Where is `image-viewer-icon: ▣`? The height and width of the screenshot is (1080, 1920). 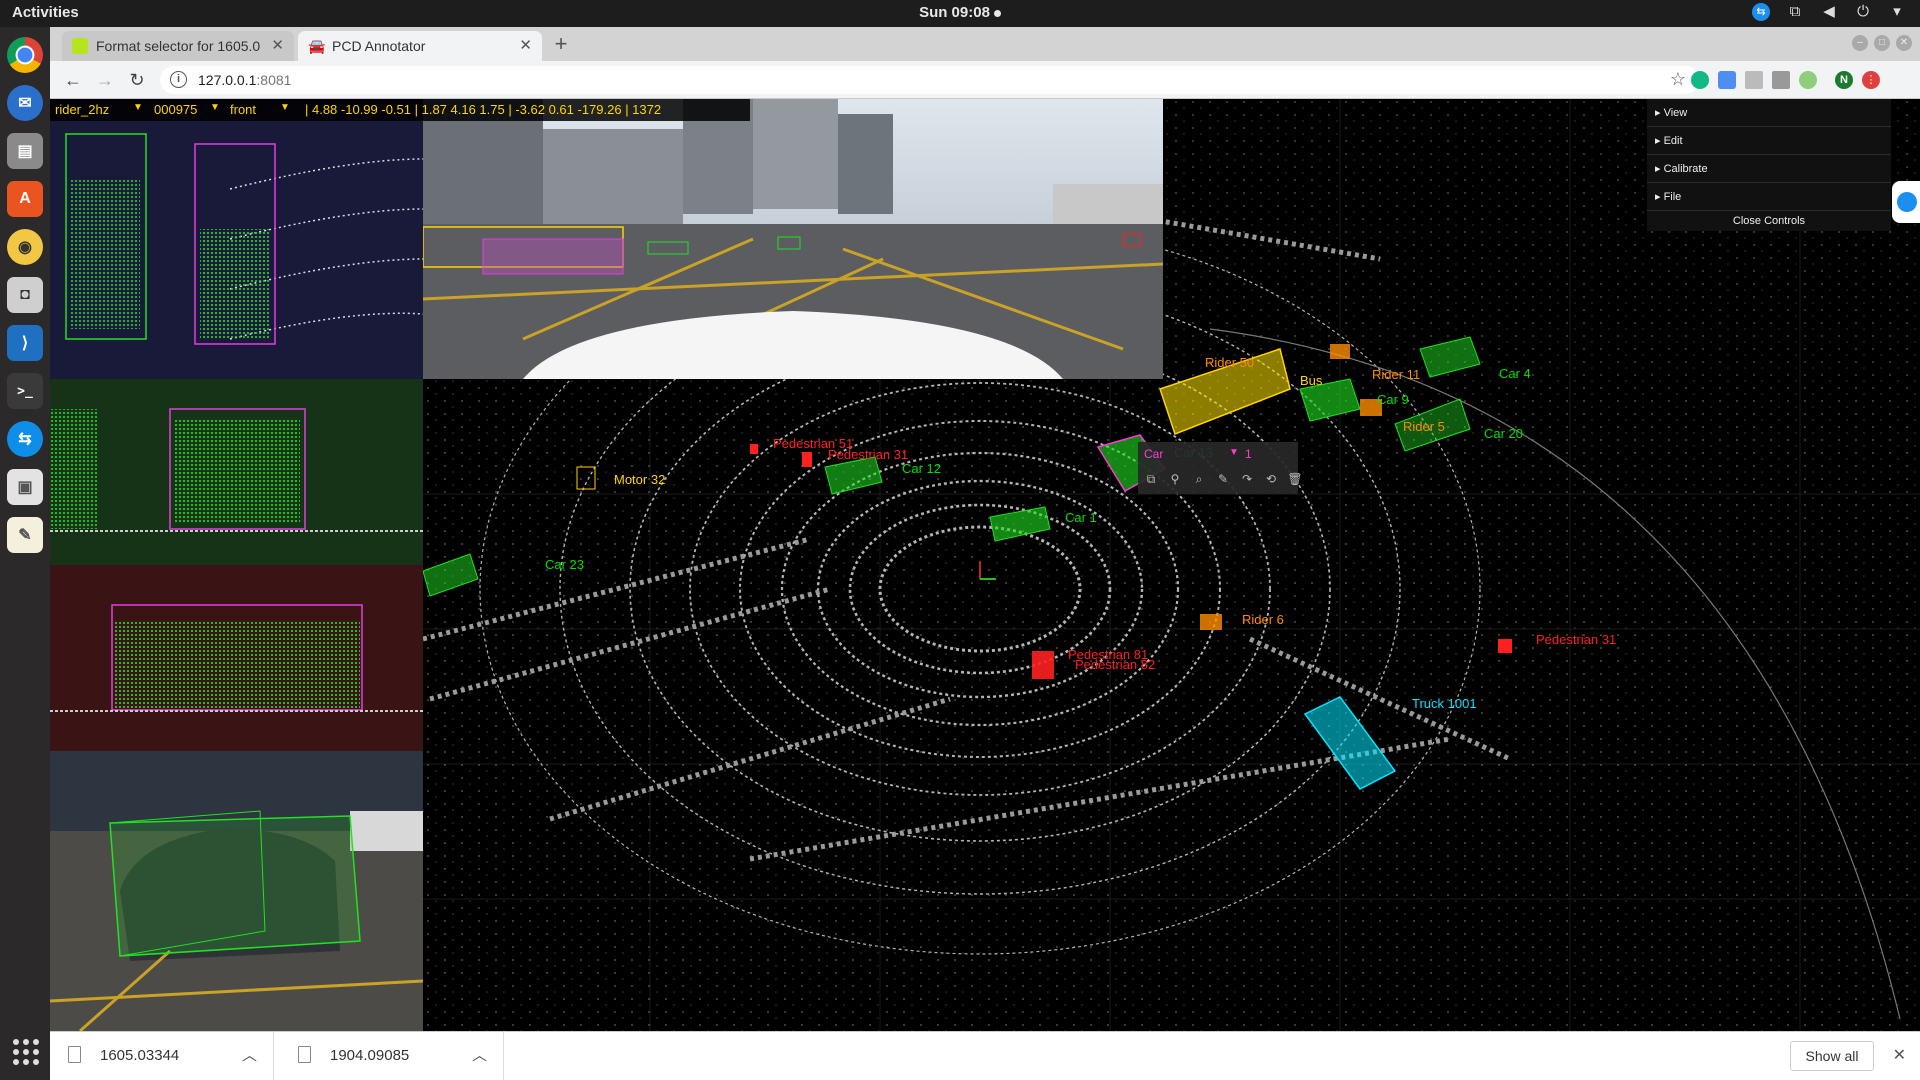
image-viewer-icon: ▣ is located at coordinates (25, 487).